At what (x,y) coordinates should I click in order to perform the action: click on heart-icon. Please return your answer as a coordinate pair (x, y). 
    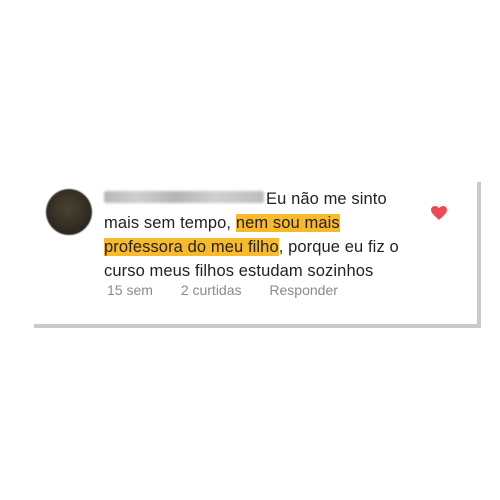
    Looking at the image, I should click on (439, 213).